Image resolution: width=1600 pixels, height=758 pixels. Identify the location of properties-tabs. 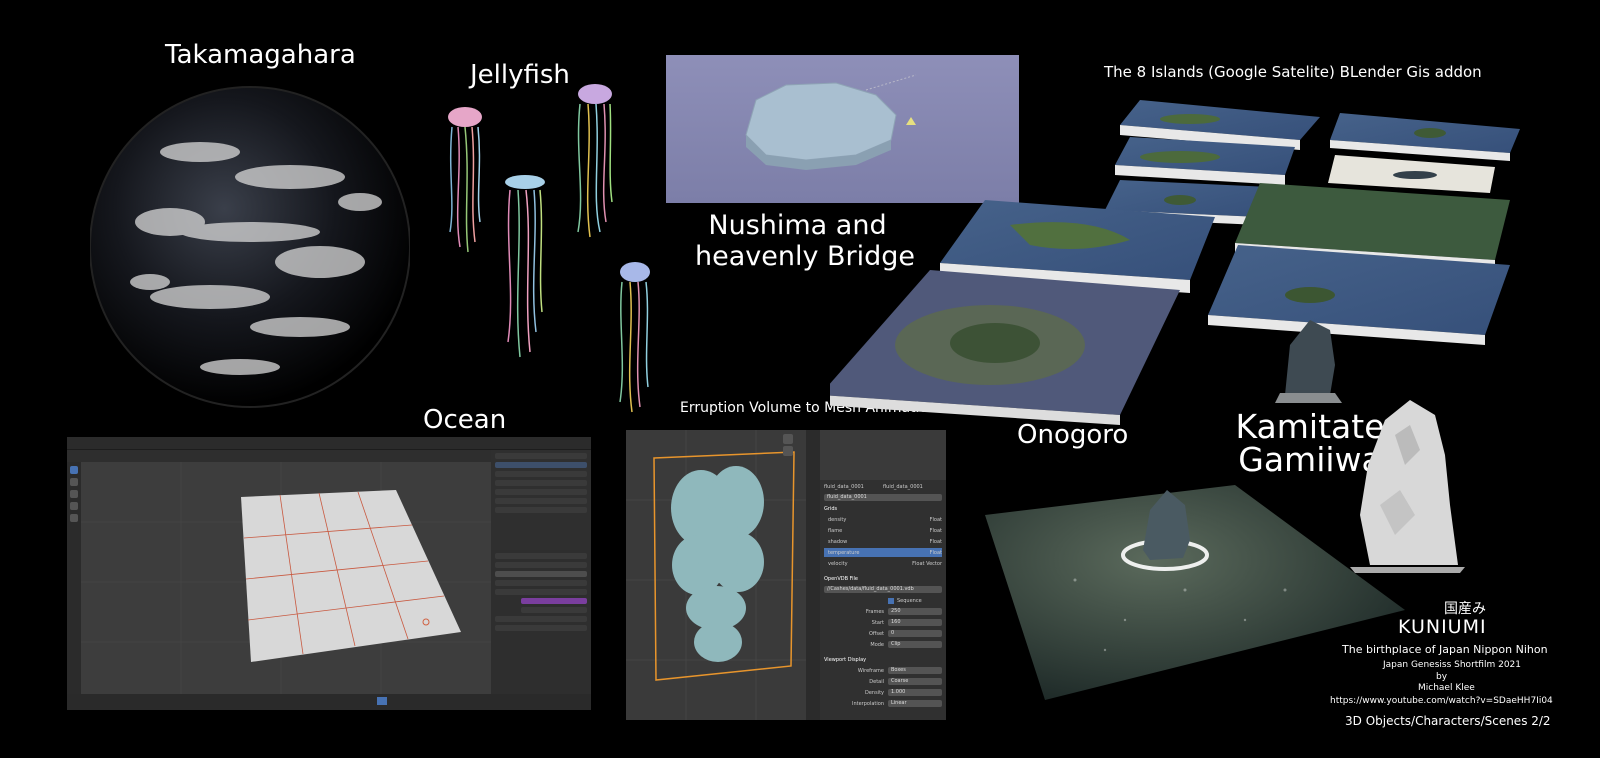
(813, 575).